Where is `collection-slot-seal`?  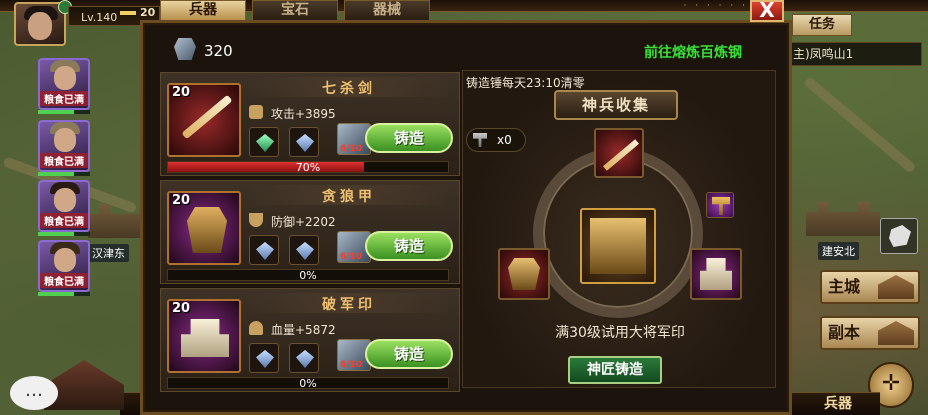
collection-slot-seal is located at coordinates (716, 274).